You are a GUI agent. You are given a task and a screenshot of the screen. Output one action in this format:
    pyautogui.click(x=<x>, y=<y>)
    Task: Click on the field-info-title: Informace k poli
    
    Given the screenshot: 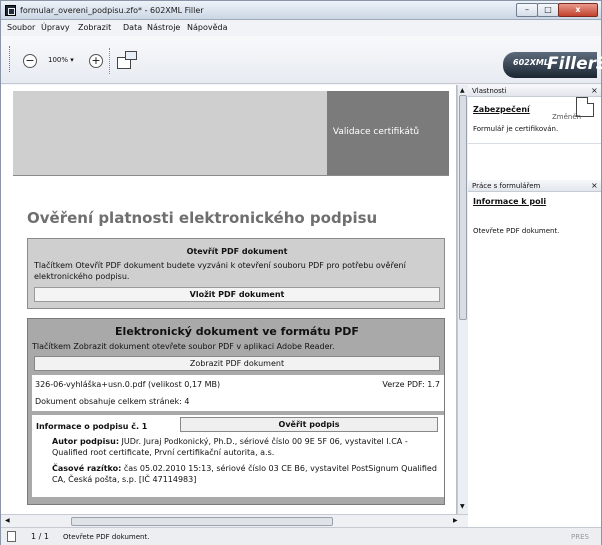 What is the action you would take?
    pyautogui.click(x=509, y=201)
    